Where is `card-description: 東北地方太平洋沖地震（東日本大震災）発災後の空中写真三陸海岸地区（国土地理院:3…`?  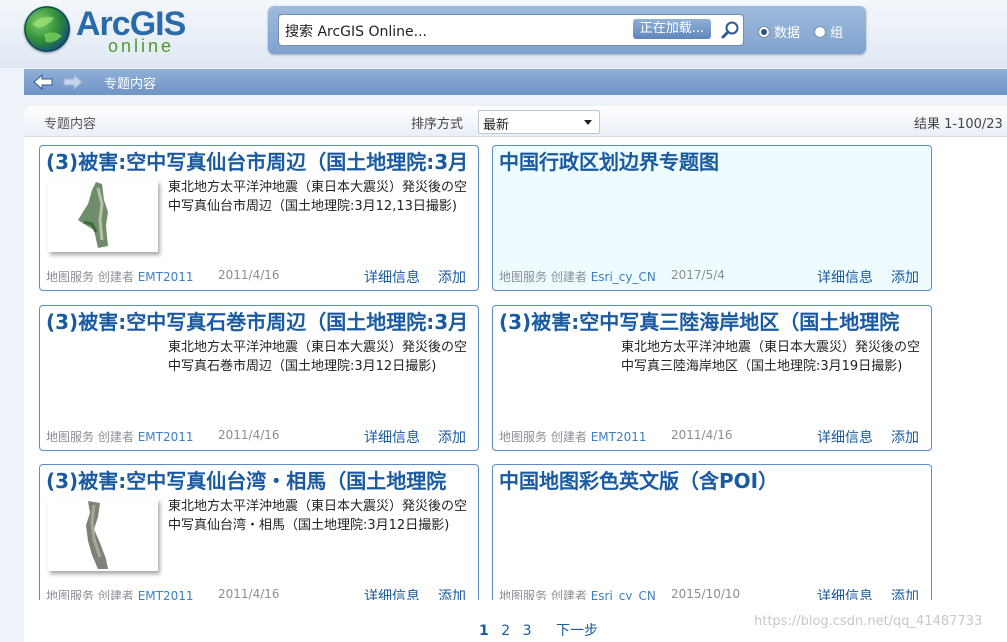 card-description: 東北地方太平洋沖地震（東日本大震災）発災後の空中写真三陸海岸地区（国土地理院:3… is located at coordinates (771, 357).